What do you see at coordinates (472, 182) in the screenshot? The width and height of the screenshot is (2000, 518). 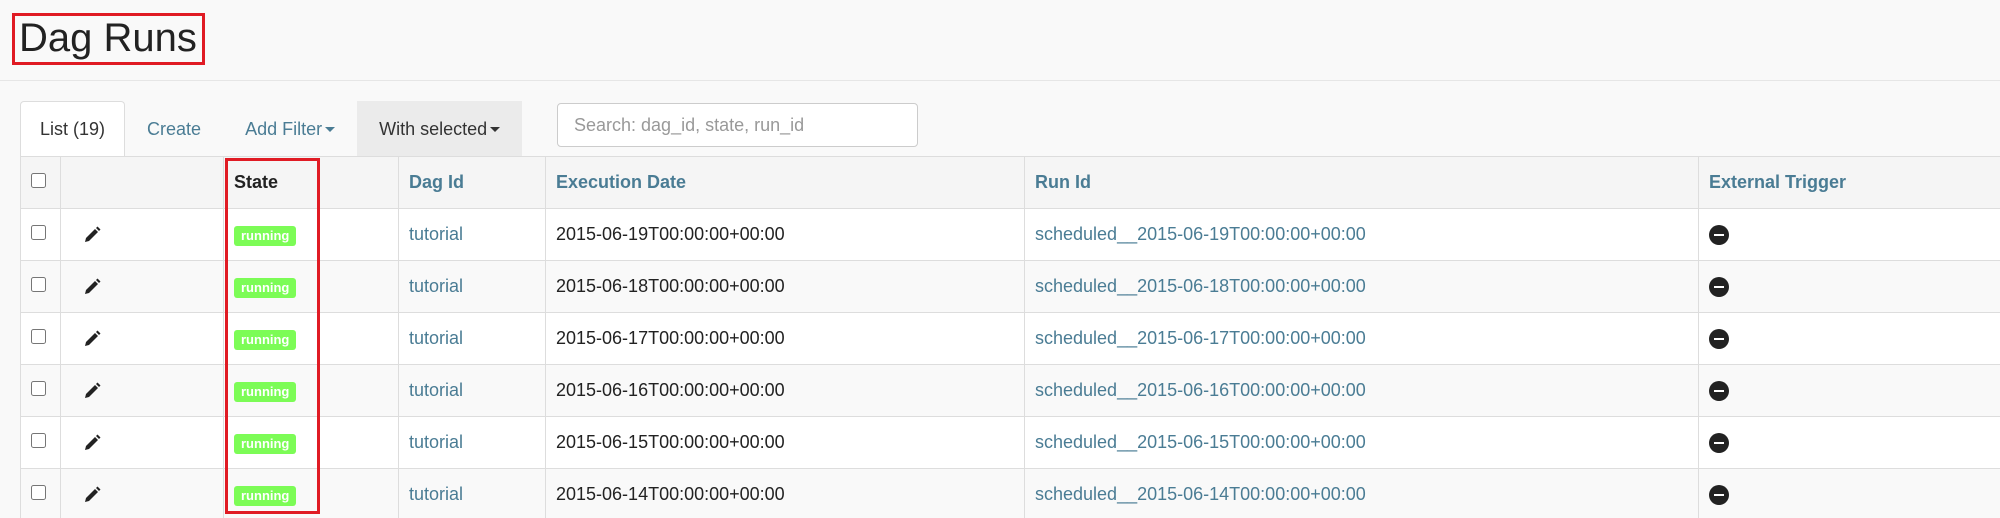 I see `header-dag-id: Dag Id` at bounding box center [472, 182].